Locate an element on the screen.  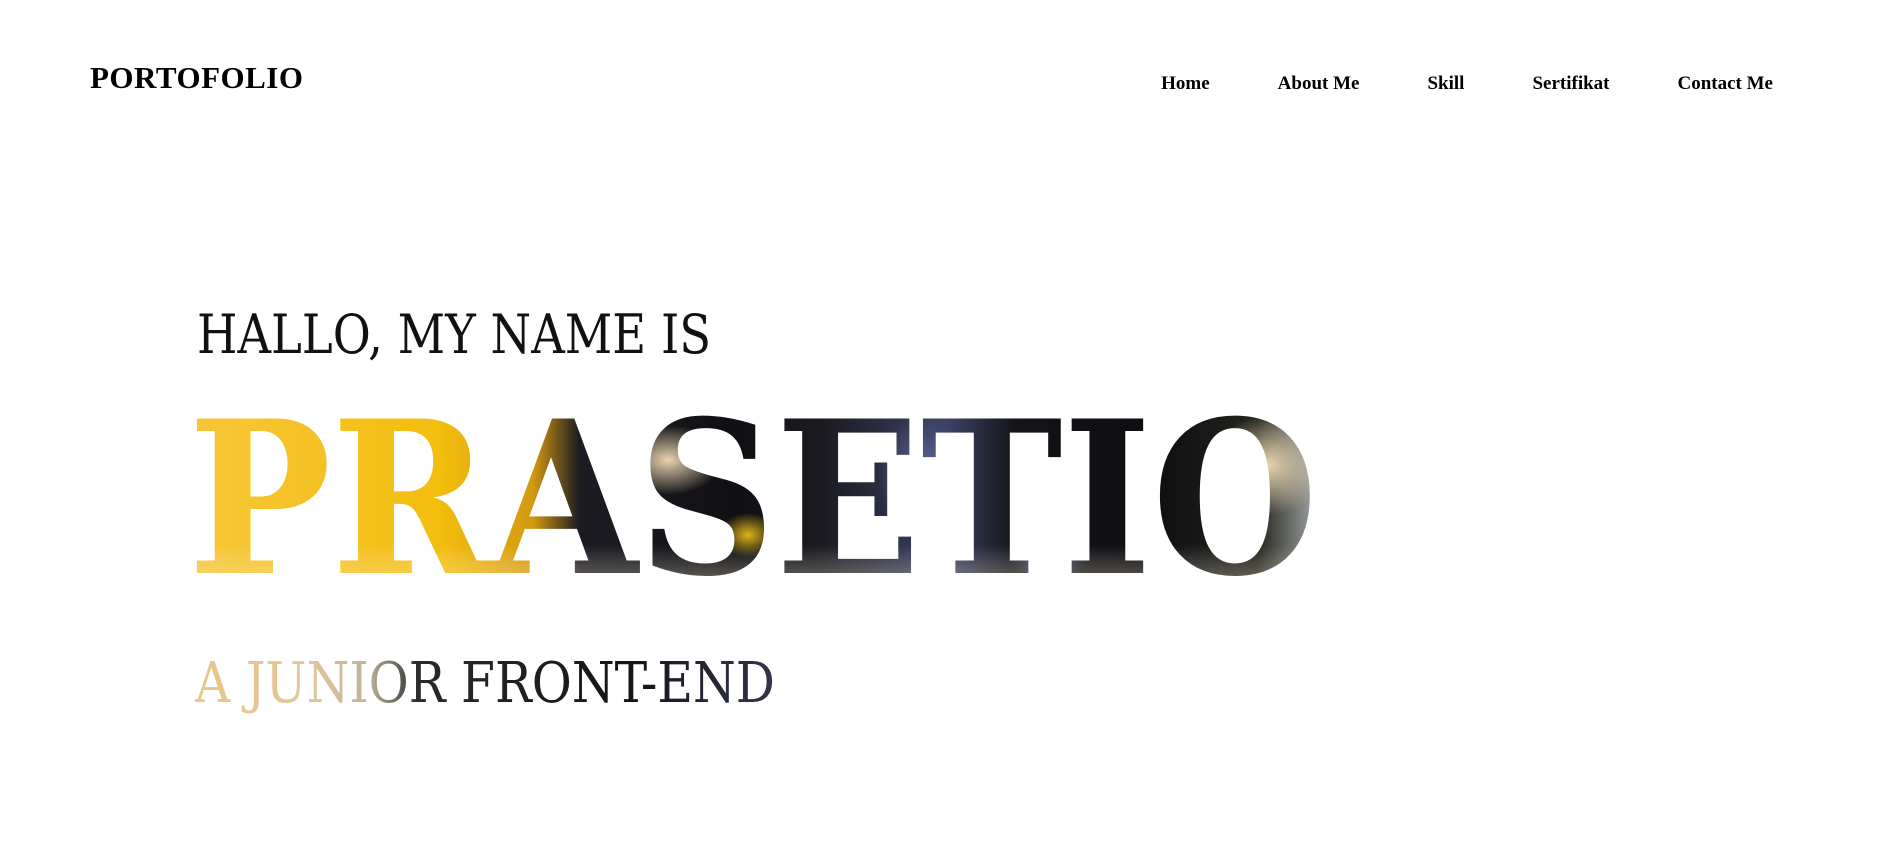
name-paint-fill is located at coordinates (753, 505).